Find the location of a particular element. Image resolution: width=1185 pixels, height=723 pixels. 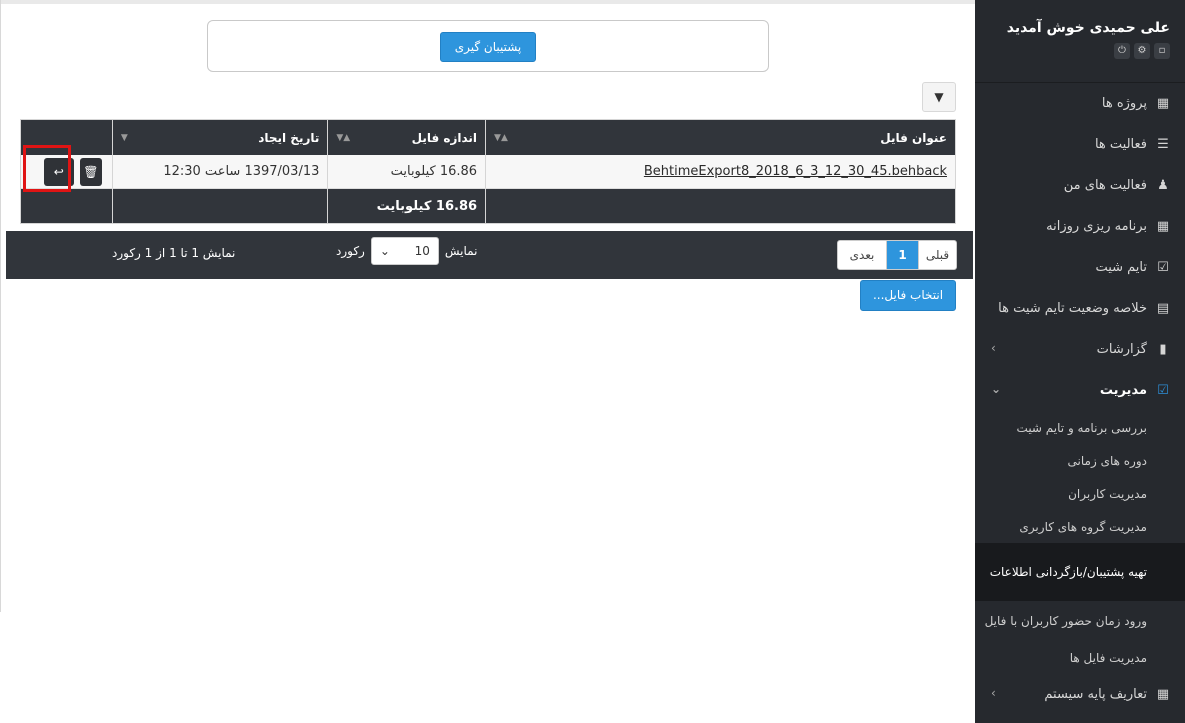

cubes-icon: ▦ is located at coordinates (1163, 103).